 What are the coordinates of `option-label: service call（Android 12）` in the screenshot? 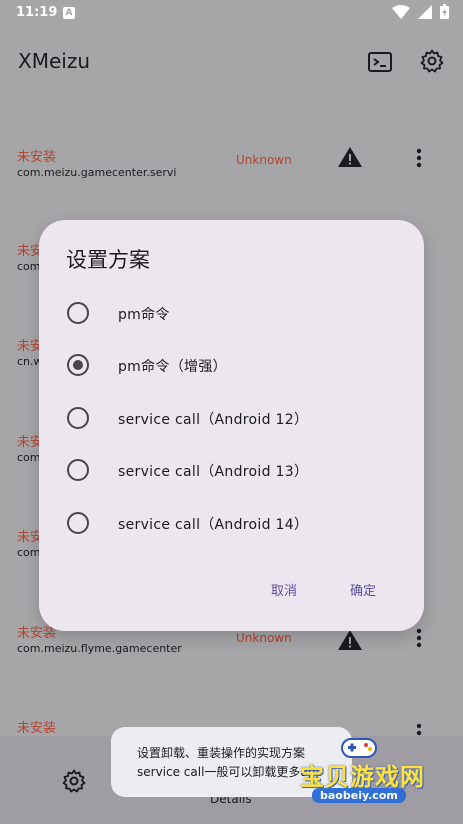 It's located at (213, 420).